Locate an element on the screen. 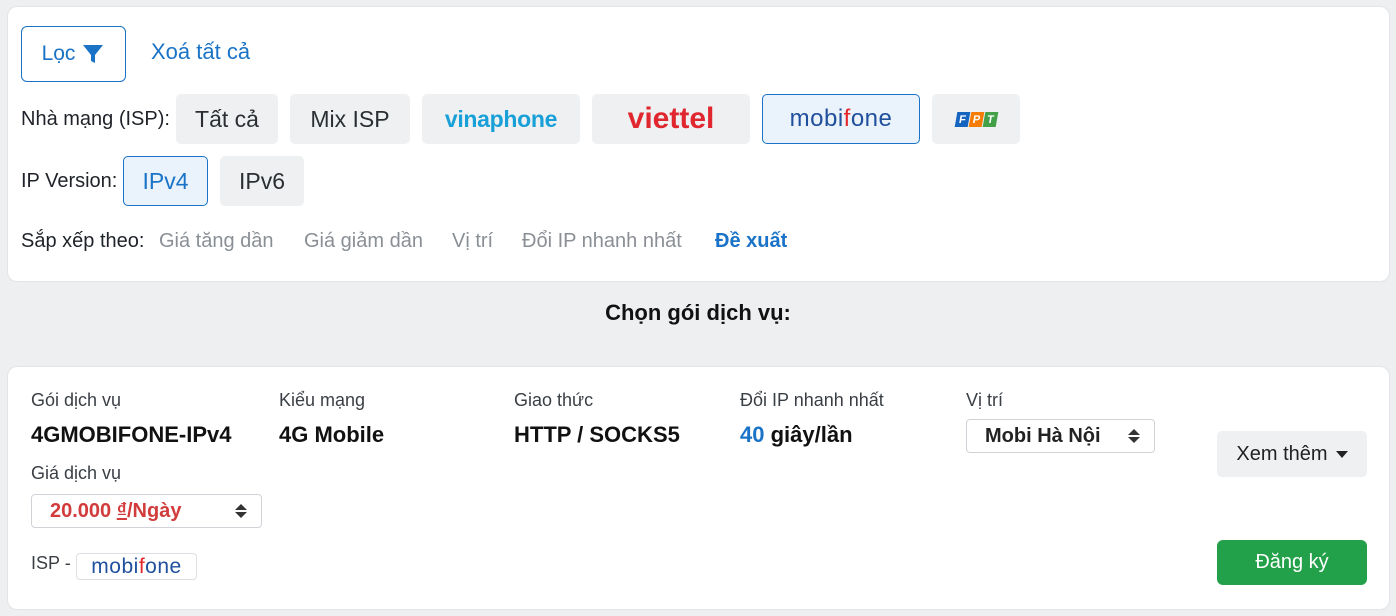 The image size is (1396, 616). see-more-button: Xem thêm is located at coordinates (1292, 454).